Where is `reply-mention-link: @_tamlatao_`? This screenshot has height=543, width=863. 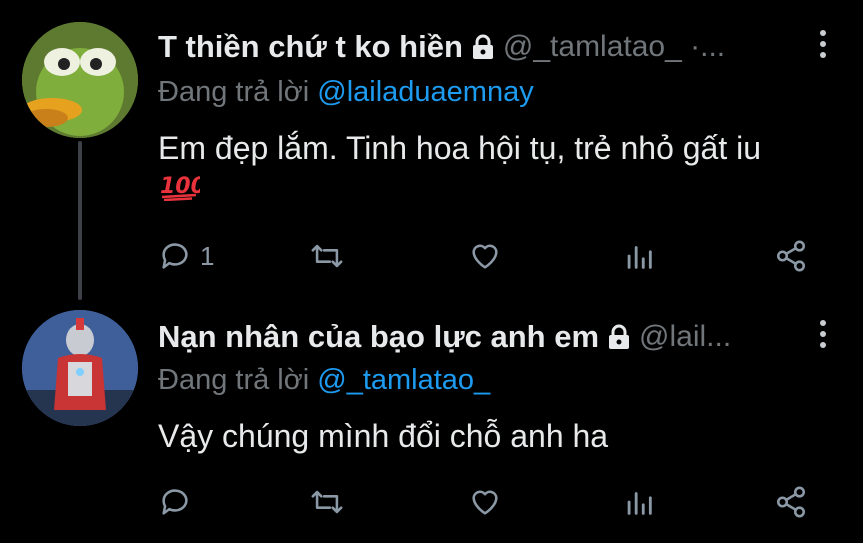
reply-mention-link: @_tamlatao_ is located at coordinates (403, 380).